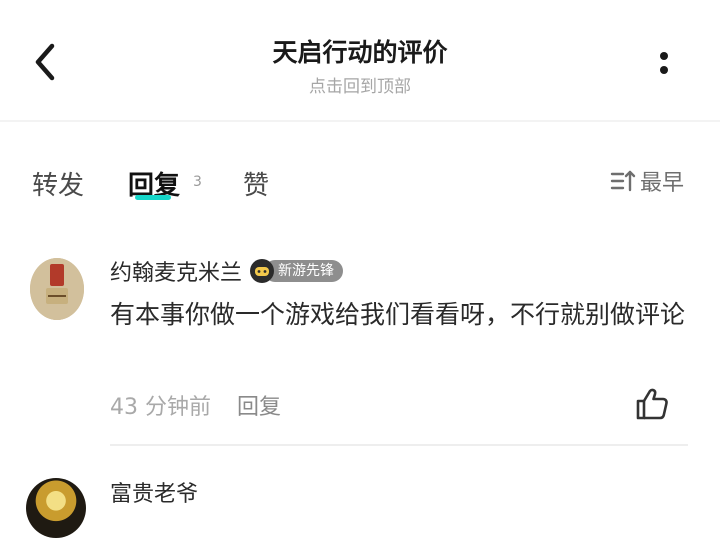 The width and height of the screenshot is (720, 538). I want to click on comment-time: 43 分钟前, so click(160, 407).